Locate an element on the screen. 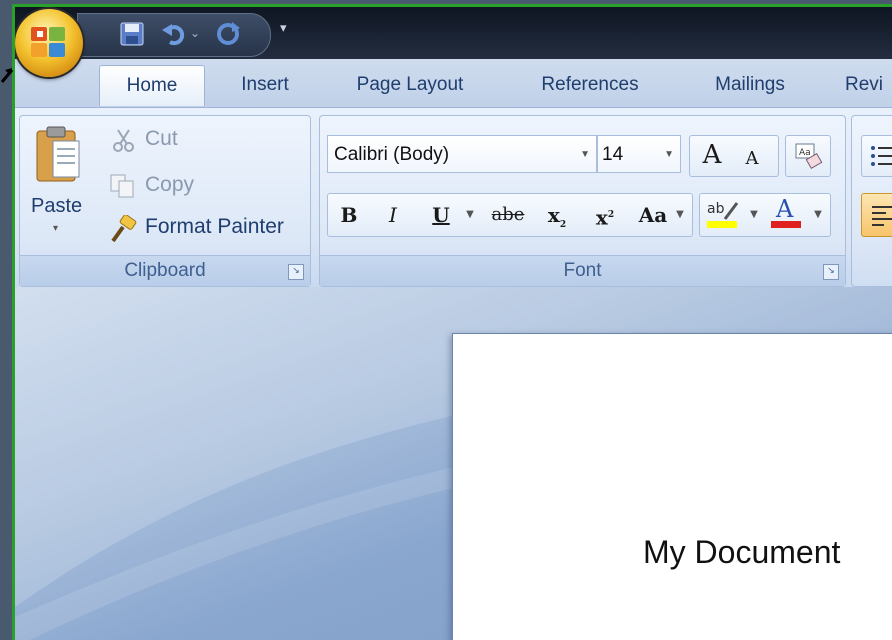 Image resolution: width=892 pixels, height=640 pixels. bullets-icon is located at coordinates (881, 158).